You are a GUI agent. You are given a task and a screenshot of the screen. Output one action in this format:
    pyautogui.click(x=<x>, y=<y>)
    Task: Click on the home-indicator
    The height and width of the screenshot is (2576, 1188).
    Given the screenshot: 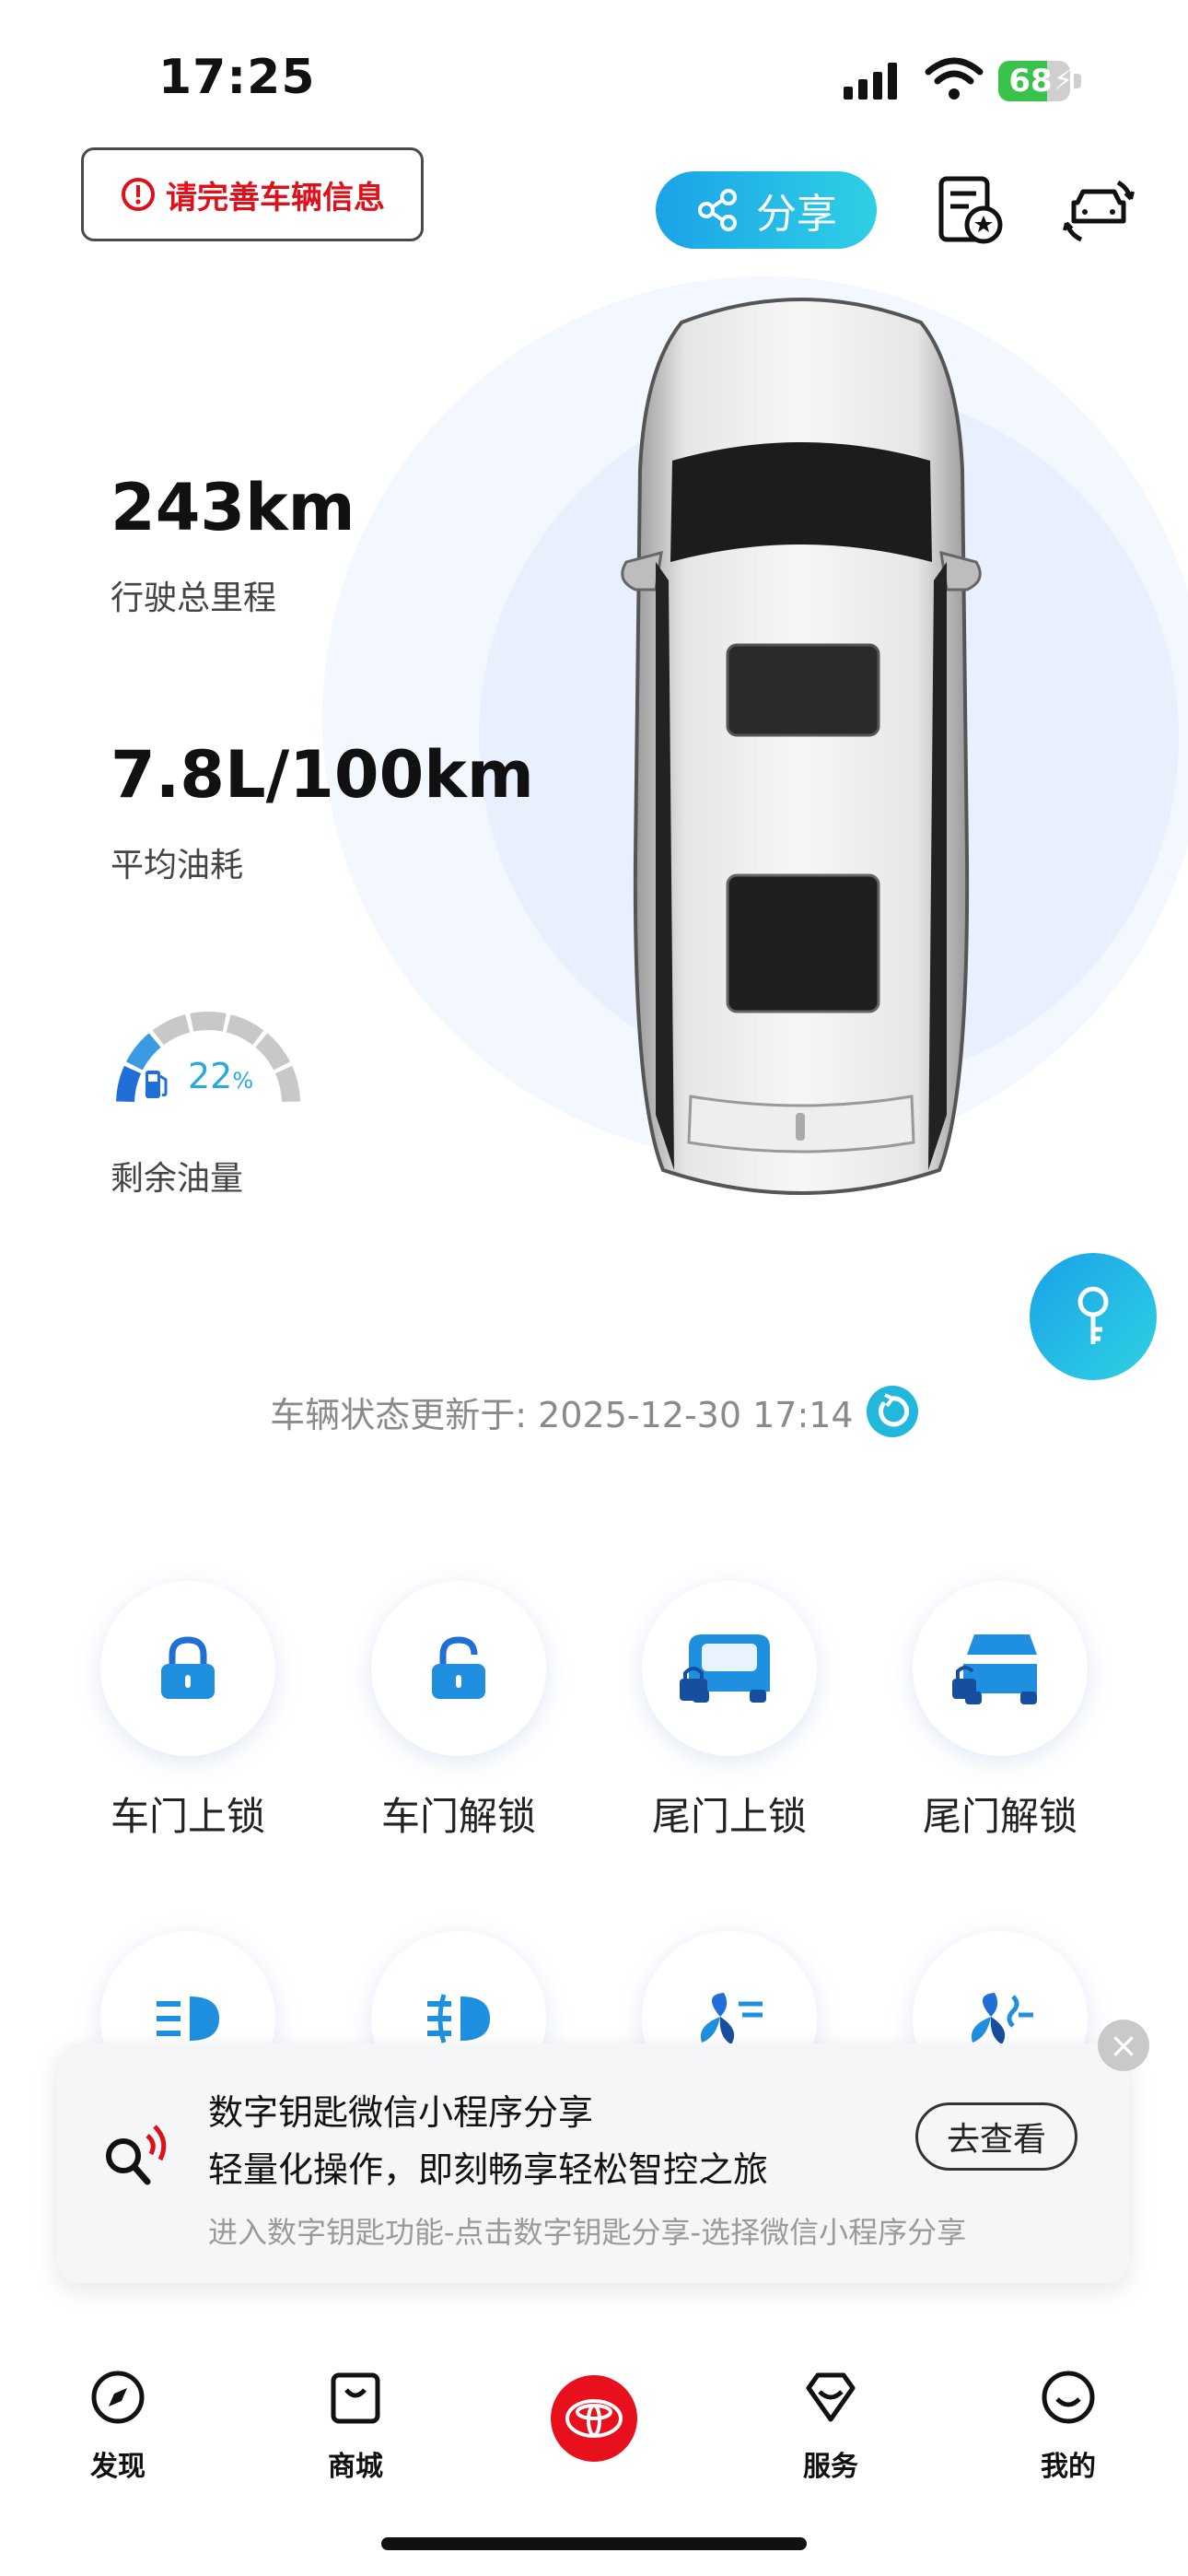 What is the action you would take?
    pyautogui.click(x=594, y=2543)
    